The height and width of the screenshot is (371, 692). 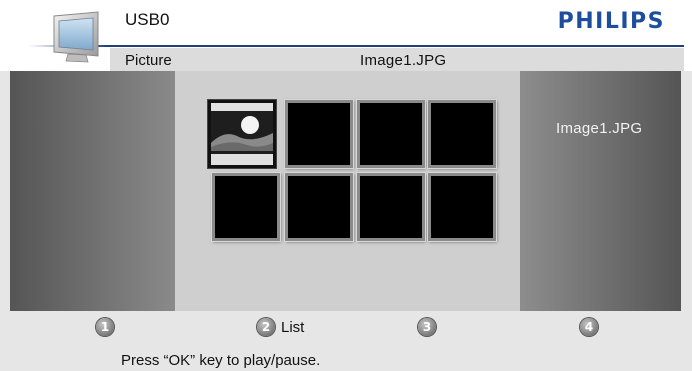 What do you see at coordinates (394, 46) in the screenshot?
I see `header-divider` at bounding box center [394, 46].